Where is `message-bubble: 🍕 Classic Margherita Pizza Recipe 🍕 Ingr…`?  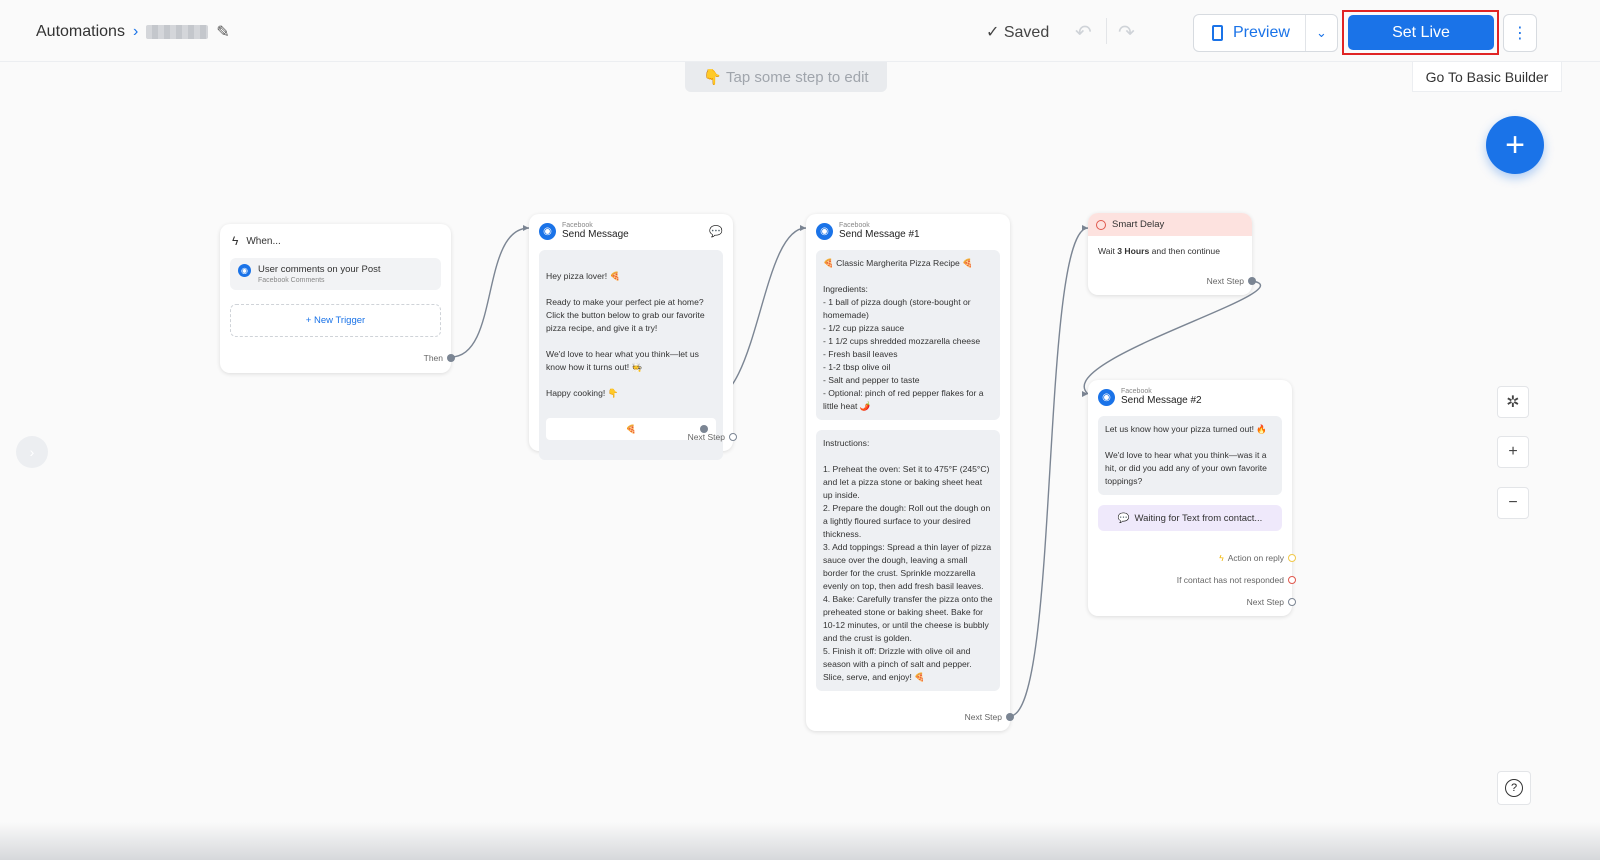 message-bubble: 🍕 Classic Margherita Pizza Recipe 🍕 Ingr… is located at coordinates (908, 335).